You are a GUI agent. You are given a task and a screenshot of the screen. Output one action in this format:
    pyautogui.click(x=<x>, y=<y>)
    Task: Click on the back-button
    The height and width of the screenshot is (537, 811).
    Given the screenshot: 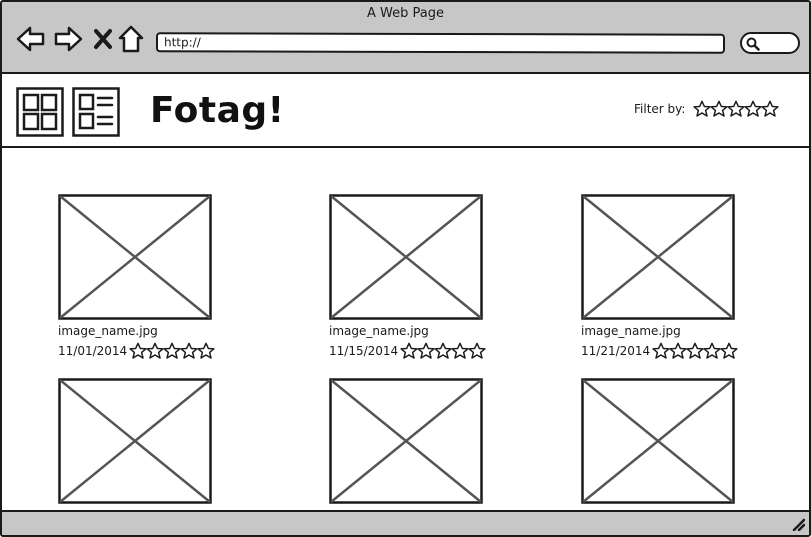 What is the action you would take?
    pyautogui.click(x=31, y=39)
    